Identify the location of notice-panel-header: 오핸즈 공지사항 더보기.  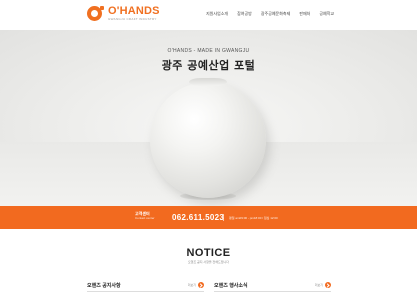
(145, 285).